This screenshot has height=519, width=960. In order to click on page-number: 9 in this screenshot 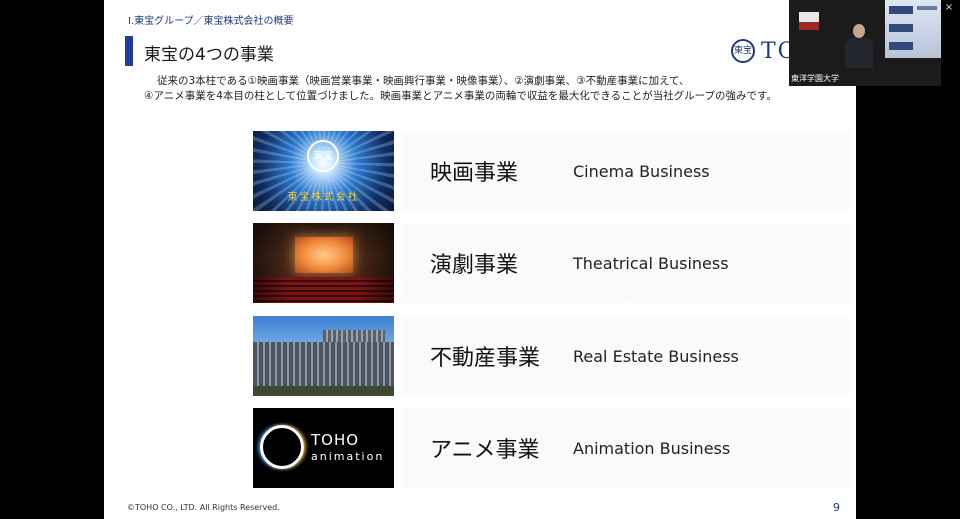, I will do `click(836, 507)`.